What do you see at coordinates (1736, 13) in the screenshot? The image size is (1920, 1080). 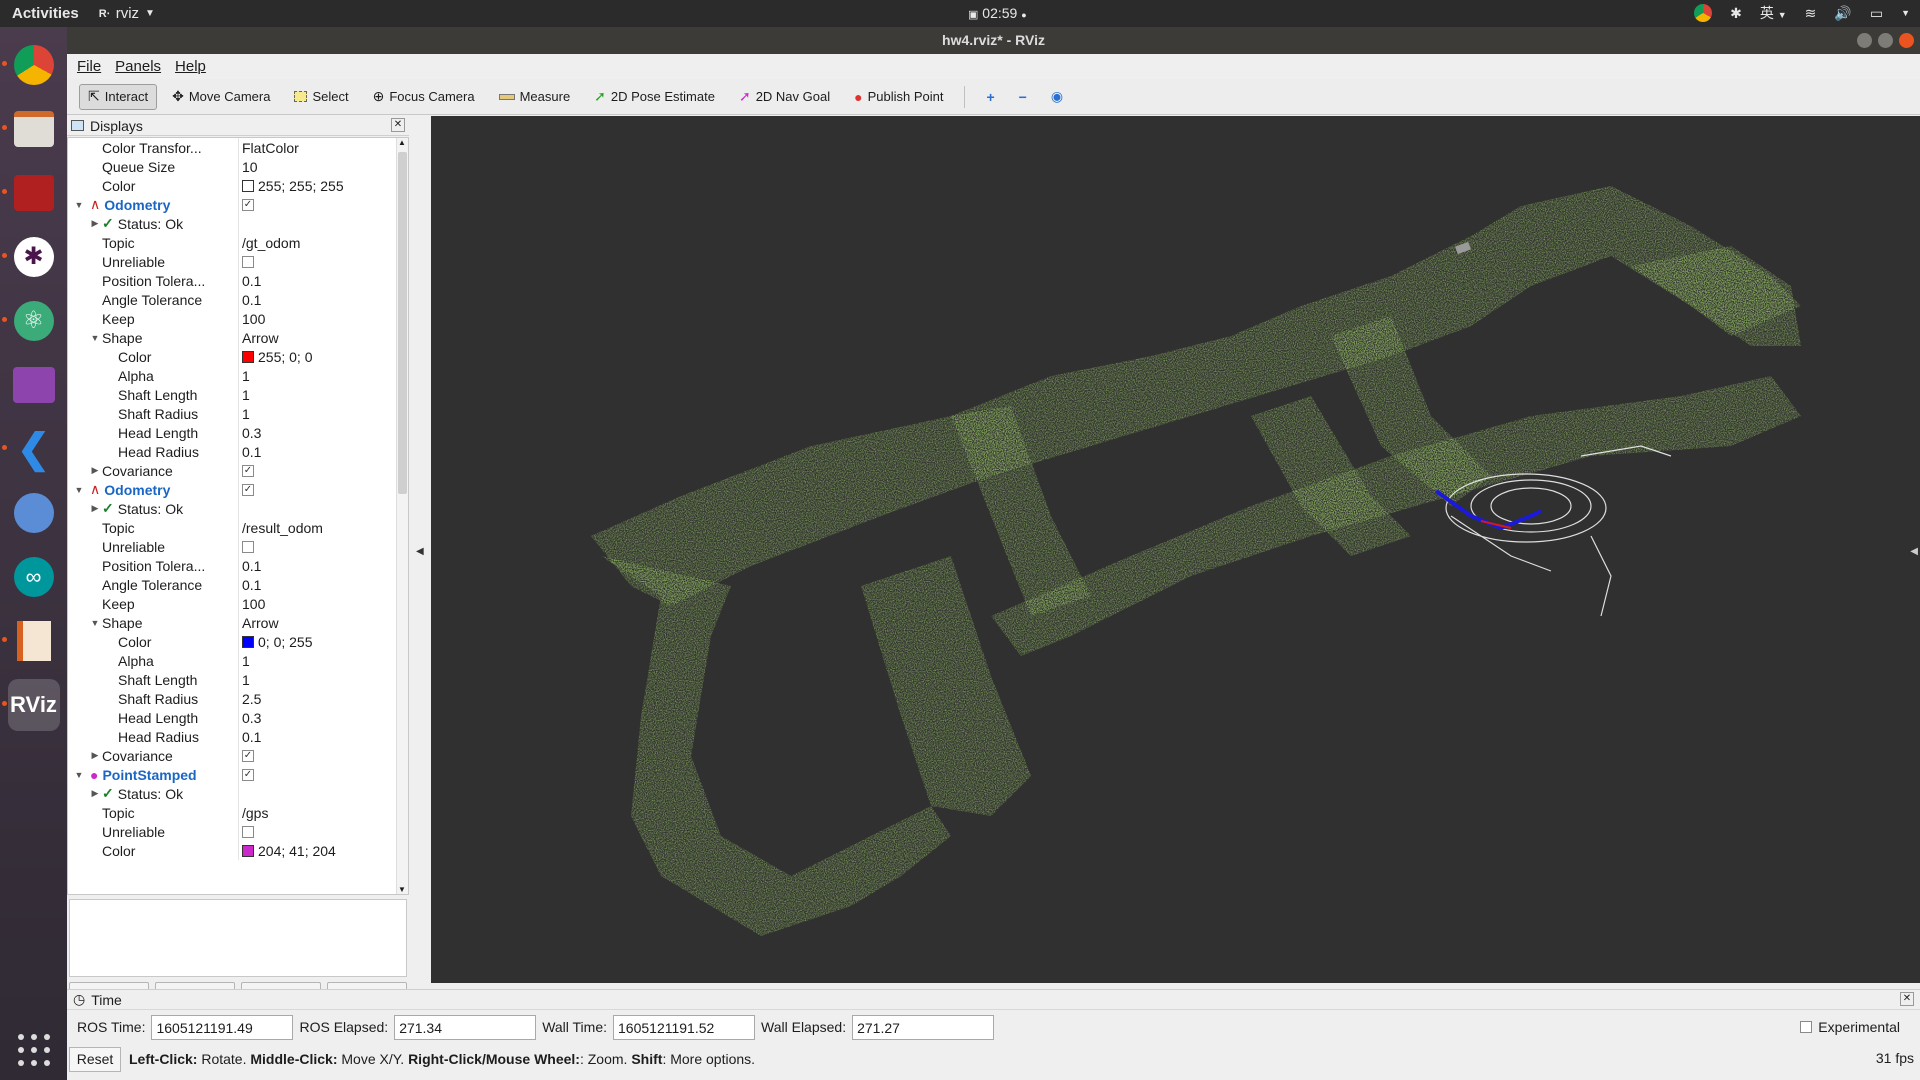 I see `slack-tray-icon: ✱` at bounding box center [1736, 13].